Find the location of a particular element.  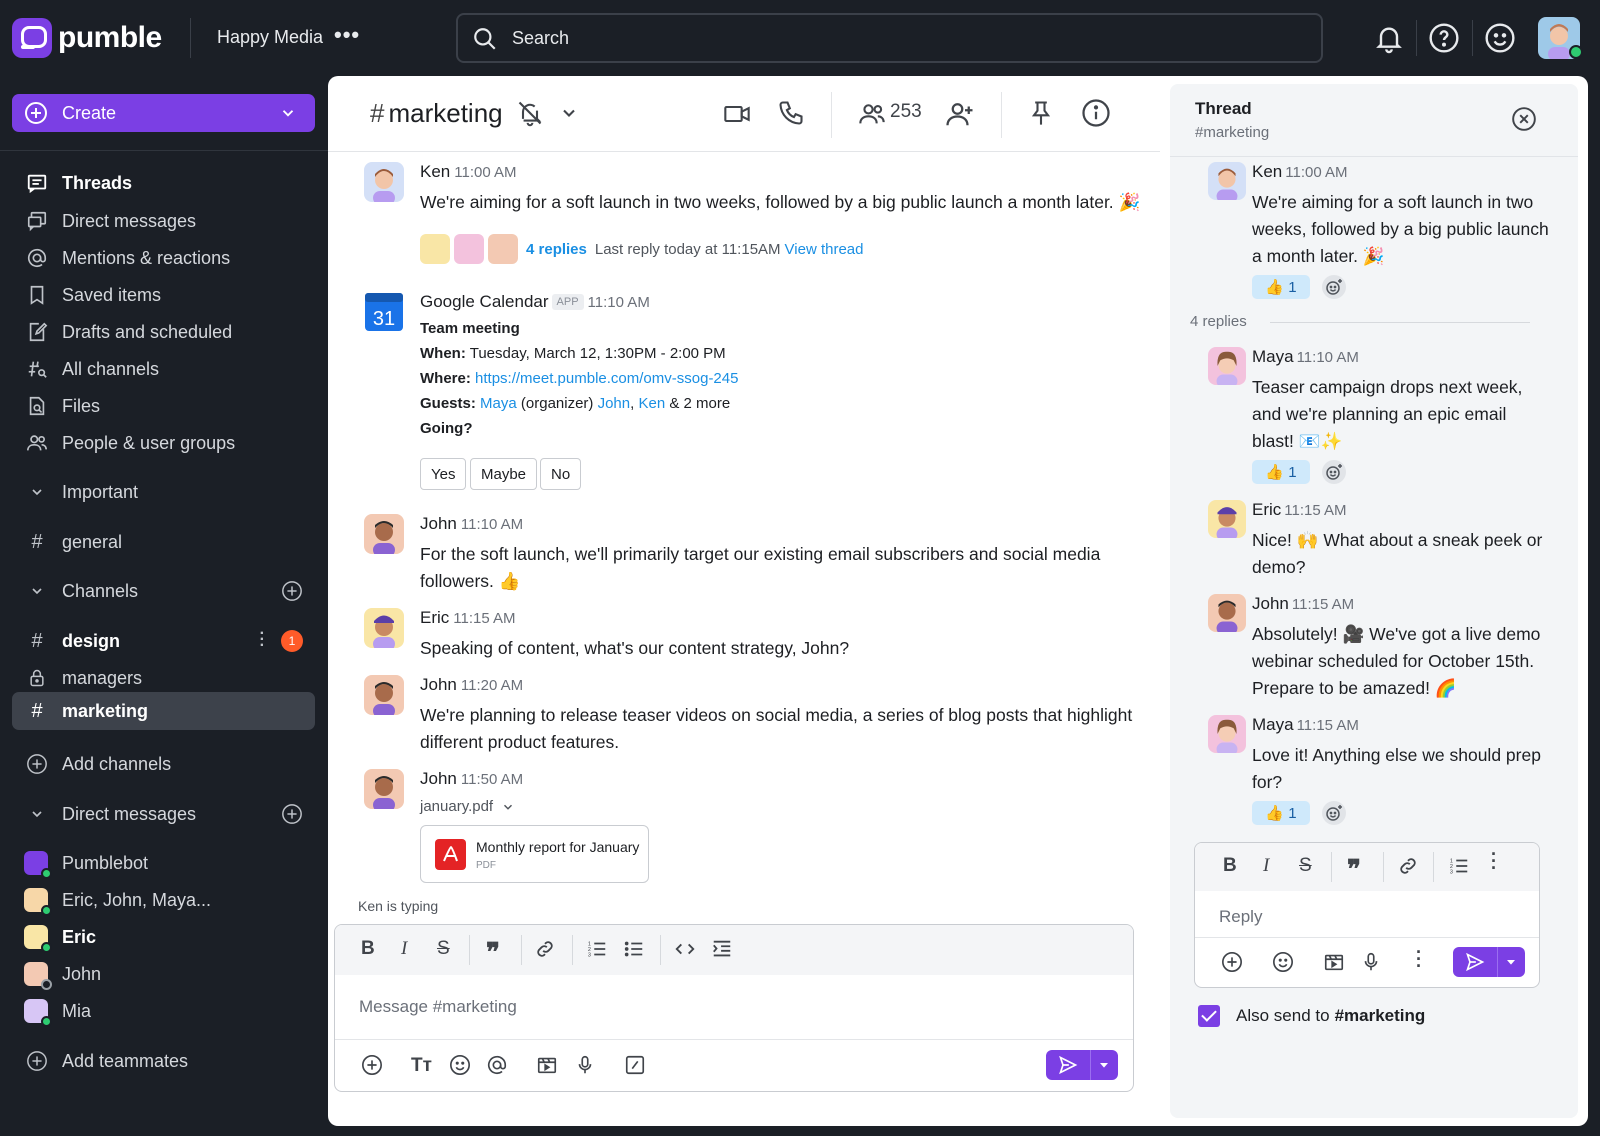

attachment-toggle: january.pdf is located at coordinates (467, 806).